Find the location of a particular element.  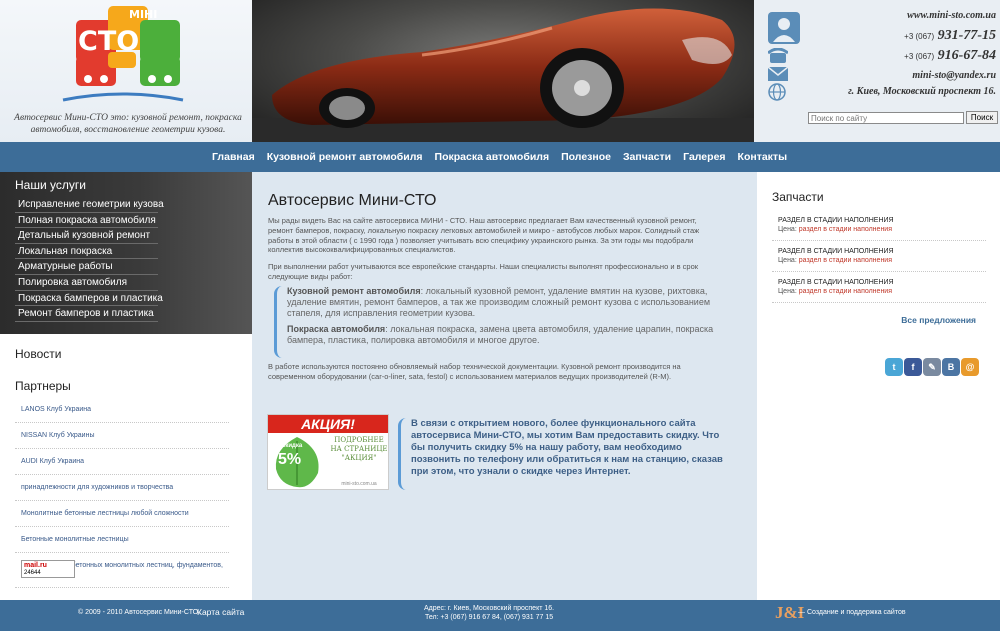

address: г. Киев, Московский проспект 16. is located at coordinates (922, 91).